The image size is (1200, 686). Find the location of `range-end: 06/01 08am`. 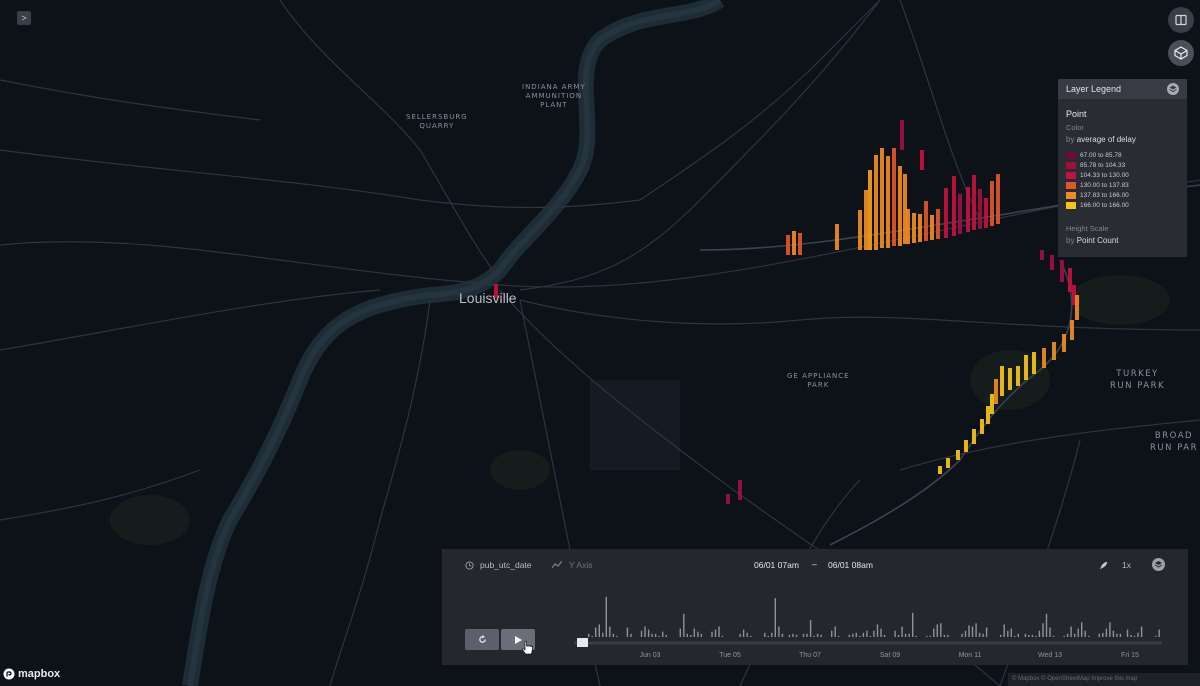

range-end: 06/01 08am is located at coordinates (850, 565).